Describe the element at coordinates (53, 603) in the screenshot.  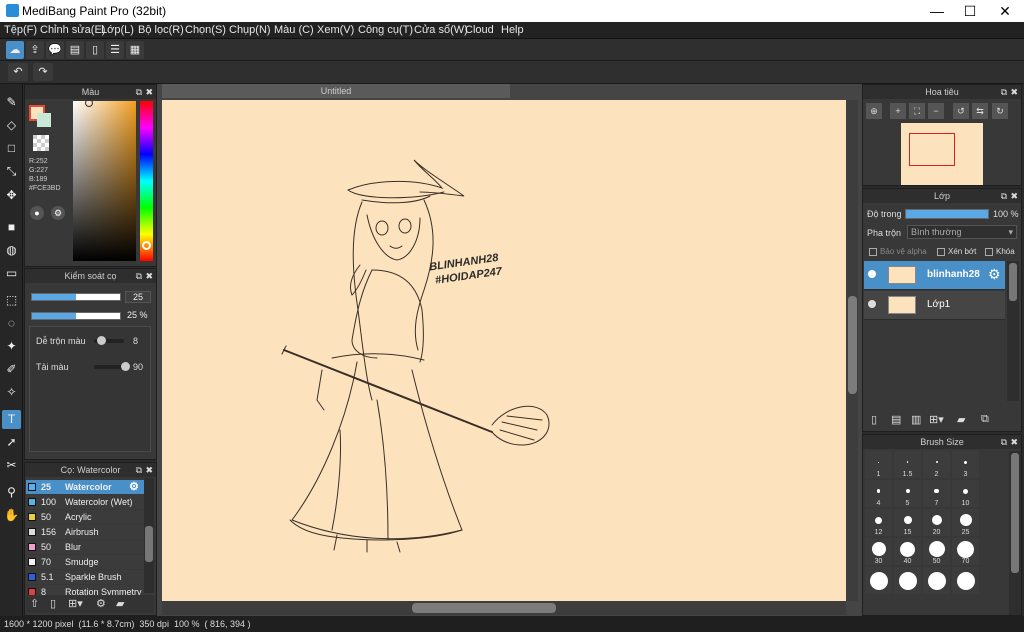
I see `new-brush-icon: ▯` at that location.